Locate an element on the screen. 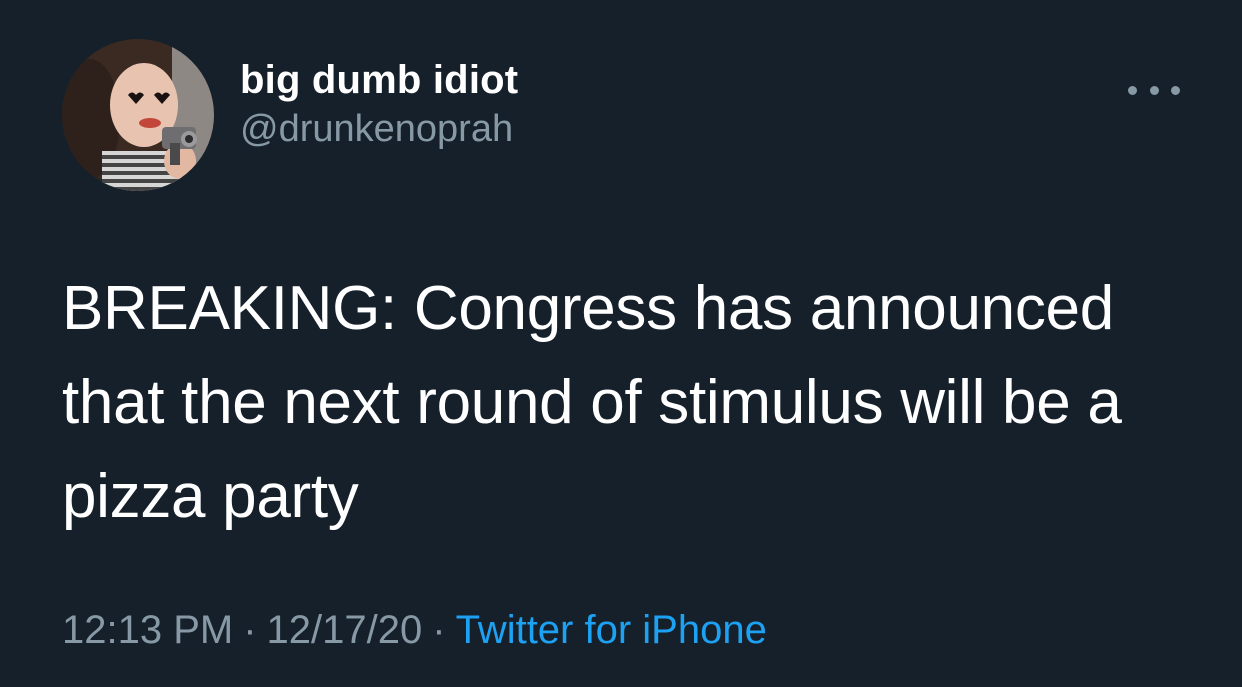  tweet-date: 12/17/20 is located at coordinates (345, 630).